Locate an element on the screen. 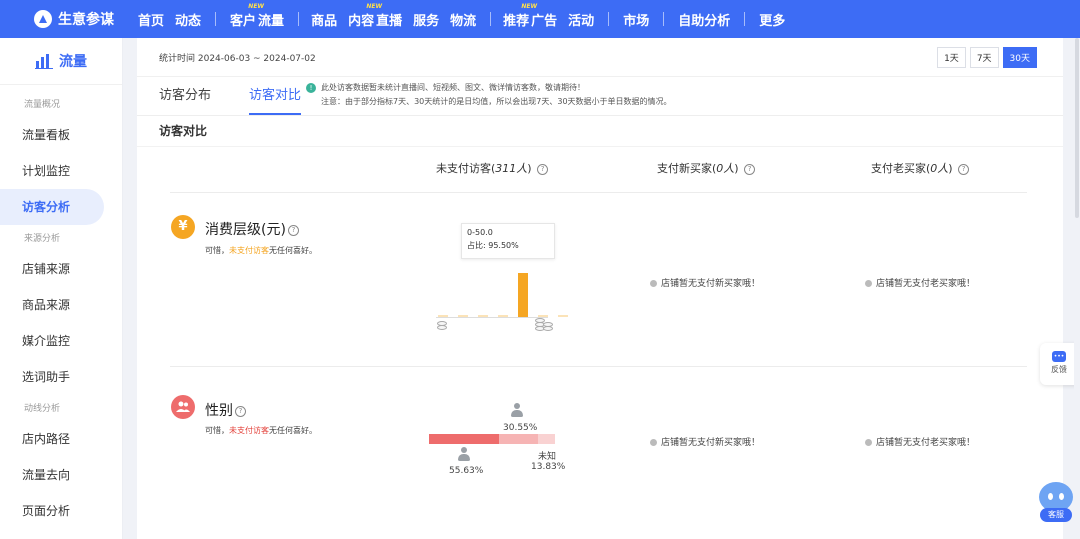 The image size is (1080, 539). gender-pct-2: 30.55% is located at coordinates (520, 428).